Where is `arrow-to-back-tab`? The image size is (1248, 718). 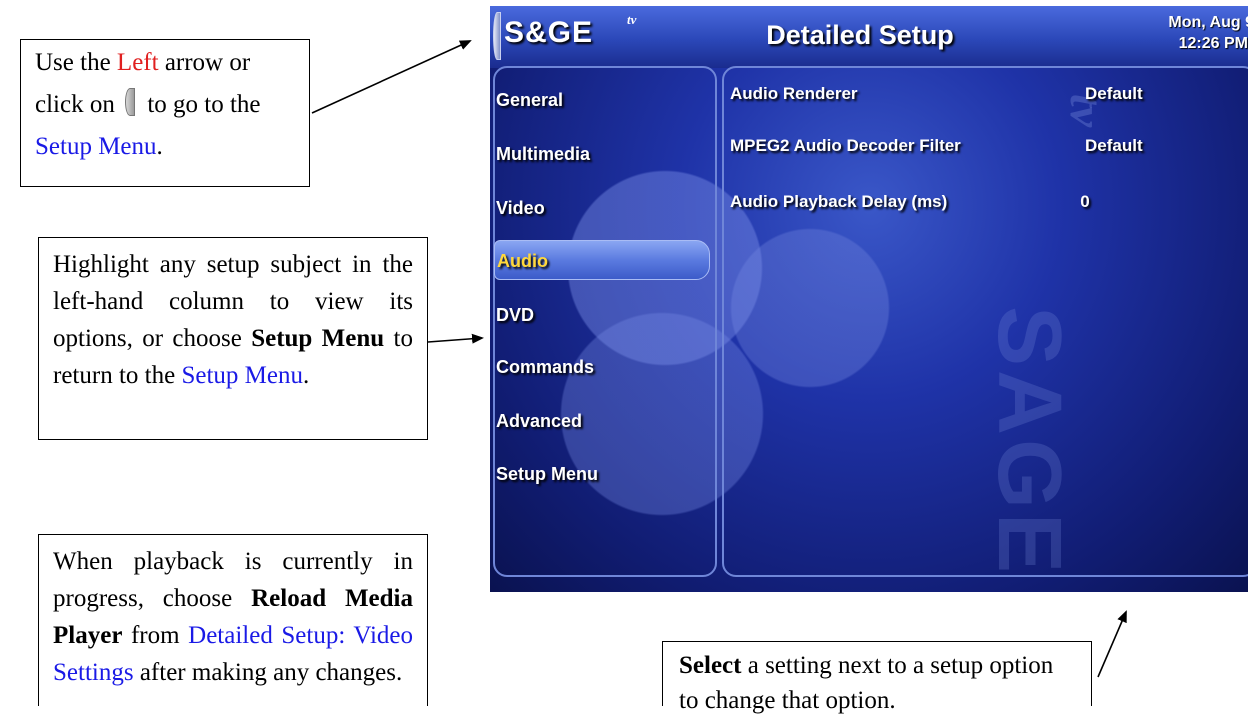
arrow-to-back-tab is located at coordinates (391, 77).